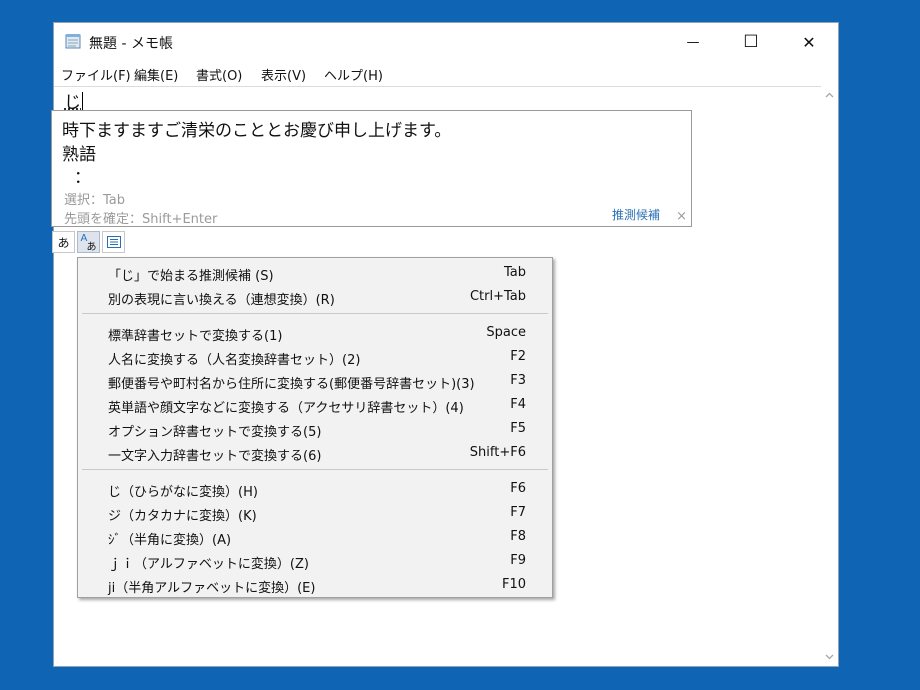 Image resolution: width=920 pixels, height=690 pixels. I want to click on menu-item-paraphrase: 別の表現に言い換える（連想変換）(R) Ctrl+Tab, so click(315, 297).